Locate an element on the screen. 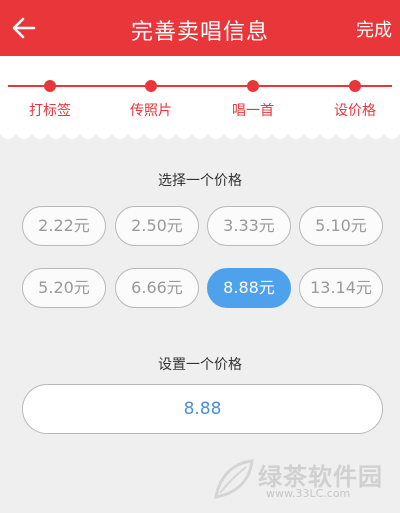  watermark-url: www.33LC.com is located at coordinates (308, 493).